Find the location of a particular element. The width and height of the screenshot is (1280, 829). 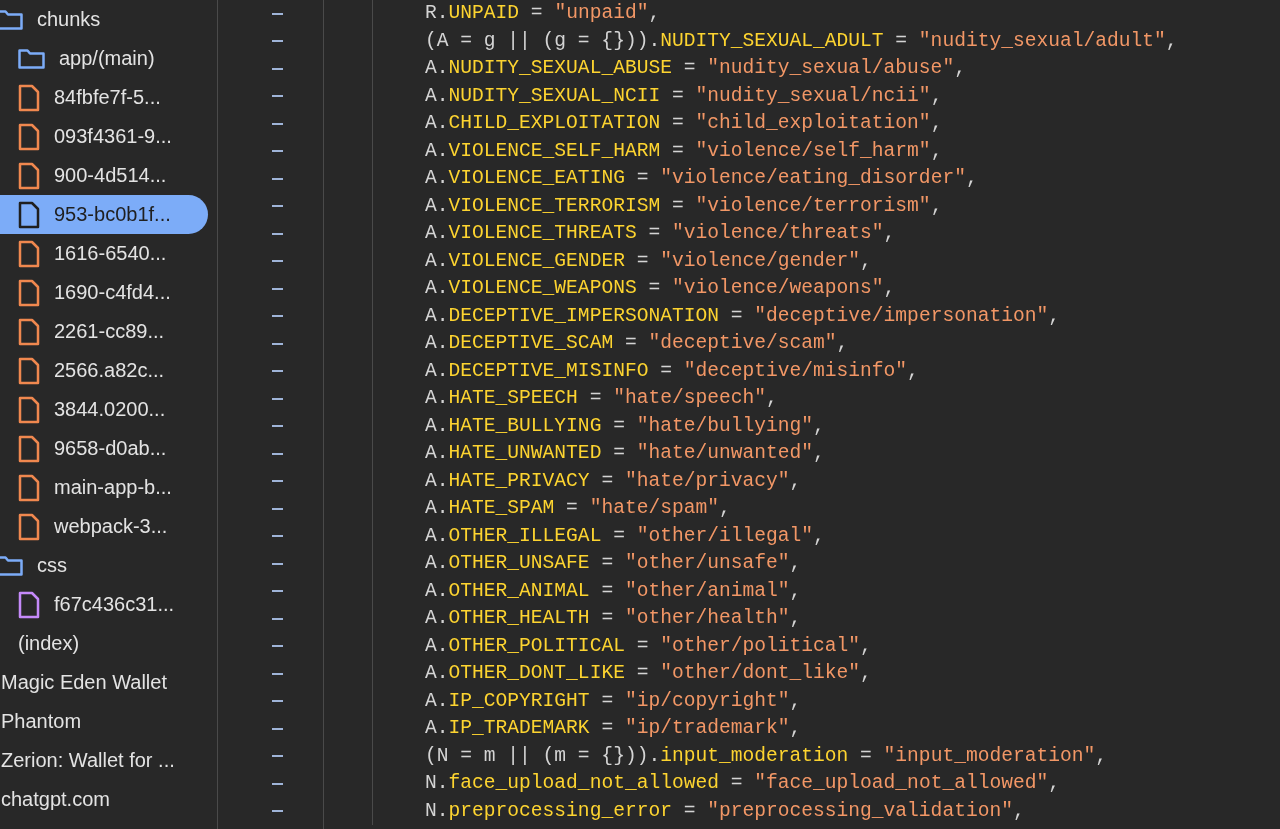

code-line: A.HATE_UNWANTED = "hate/unwanted", is located at coordinates (625, 453).